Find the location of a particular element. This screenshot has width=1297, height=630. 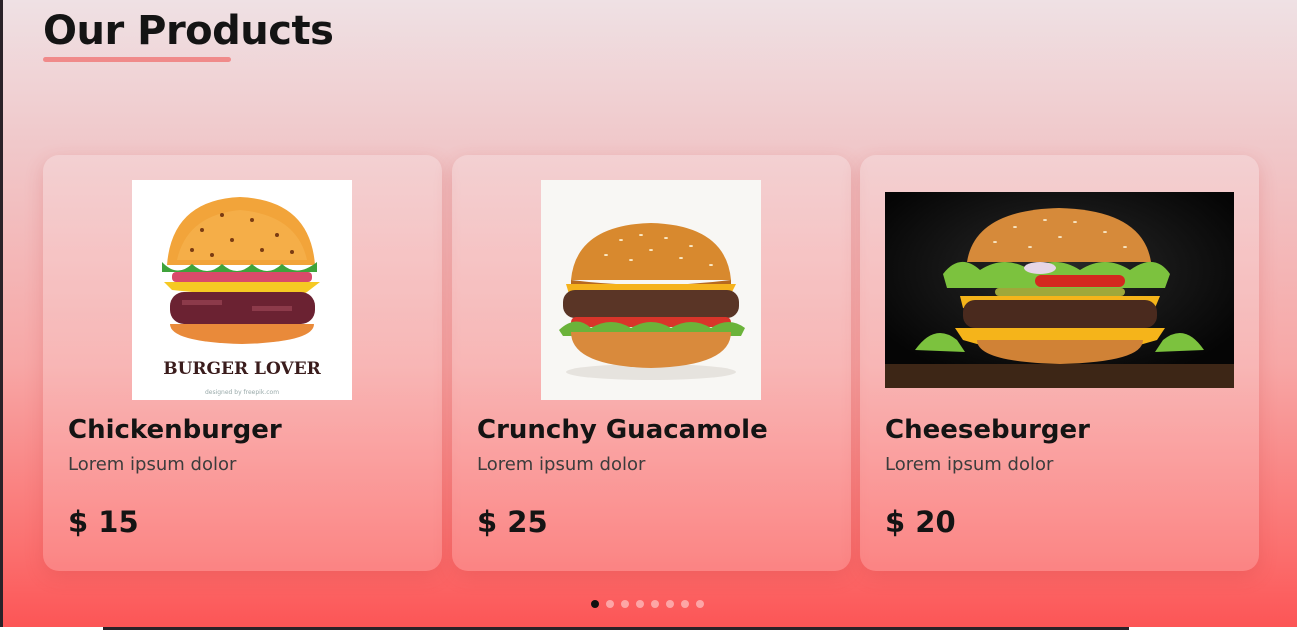

carousel-pagination is located at coordinates (647, 604).